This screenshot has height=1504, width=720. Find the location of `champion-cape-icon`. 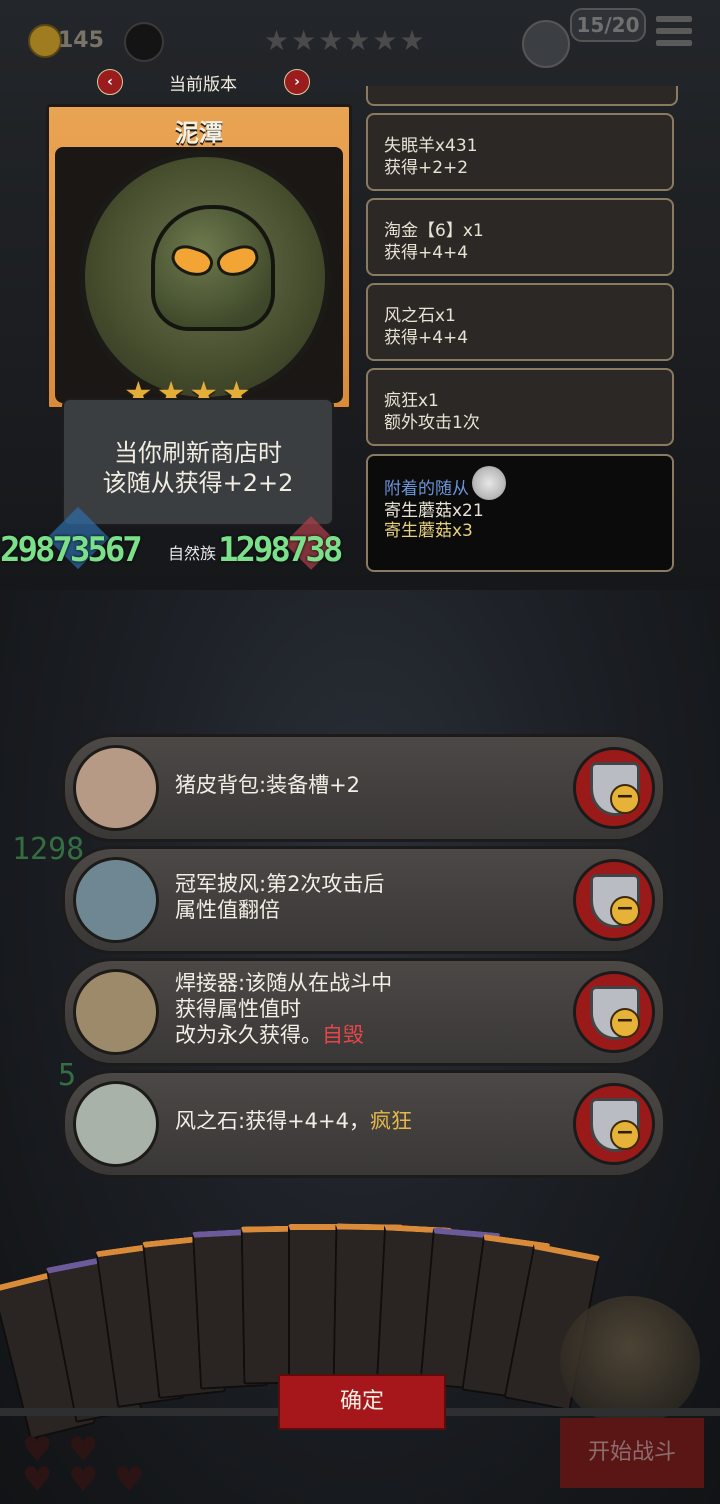

champion-cape-icon is located at coordinates (116, 900).